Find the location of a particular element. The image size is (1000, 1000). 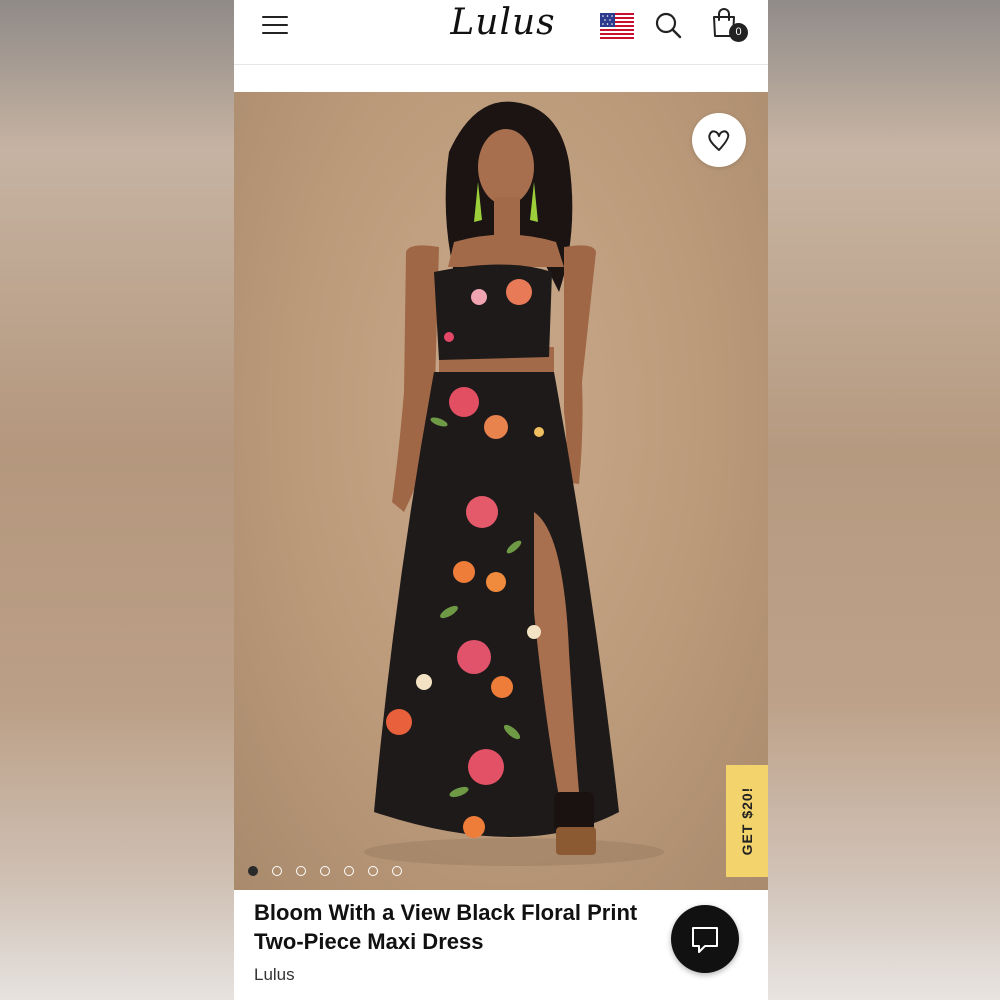

site-header: Lulus 0 is located at coordinates (501, 32).